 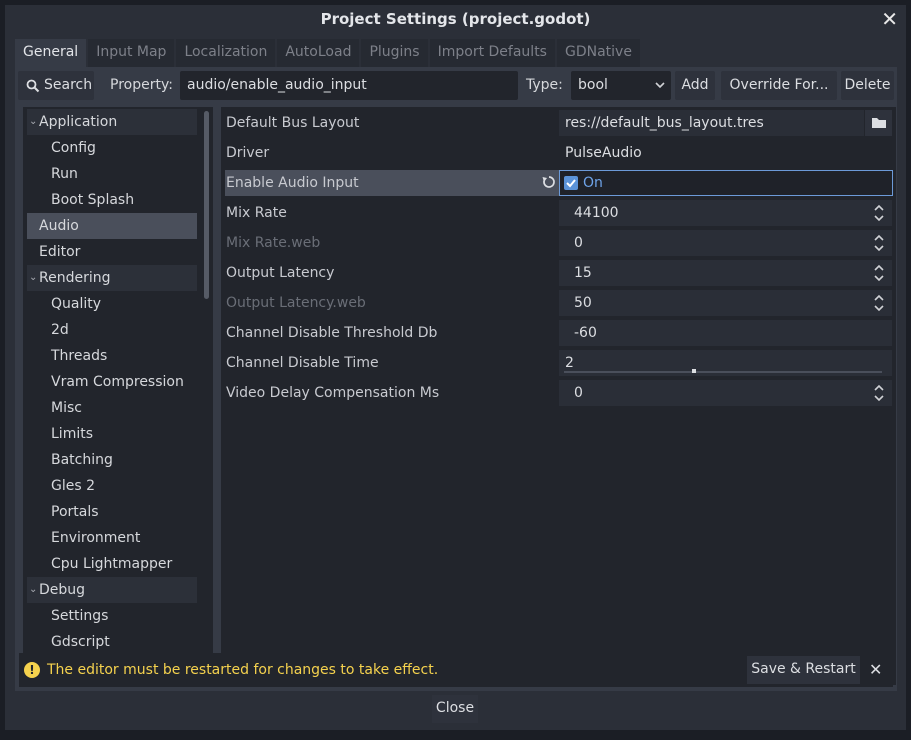 I want to click on tree-item-label: Application, so click(x=78, y=122).